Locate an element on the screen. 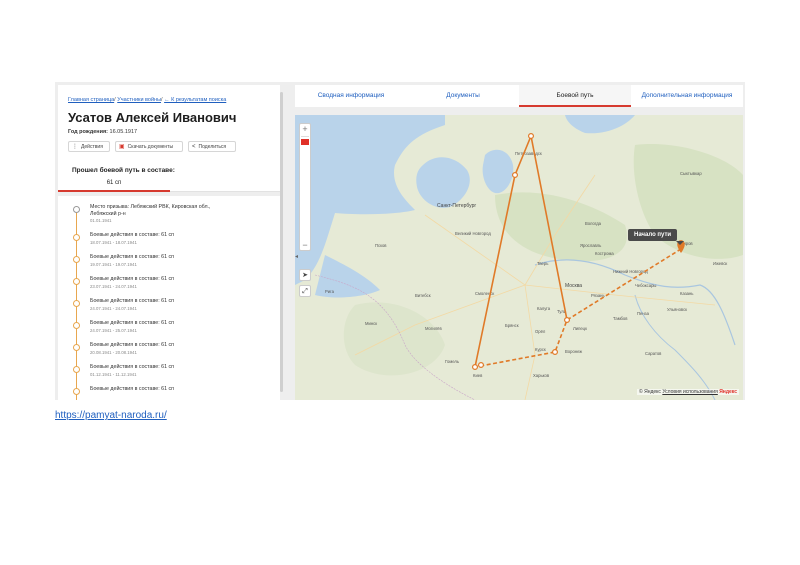 The image size is (800, 565). zoom-control: + − is located at coordinates (305, 187).